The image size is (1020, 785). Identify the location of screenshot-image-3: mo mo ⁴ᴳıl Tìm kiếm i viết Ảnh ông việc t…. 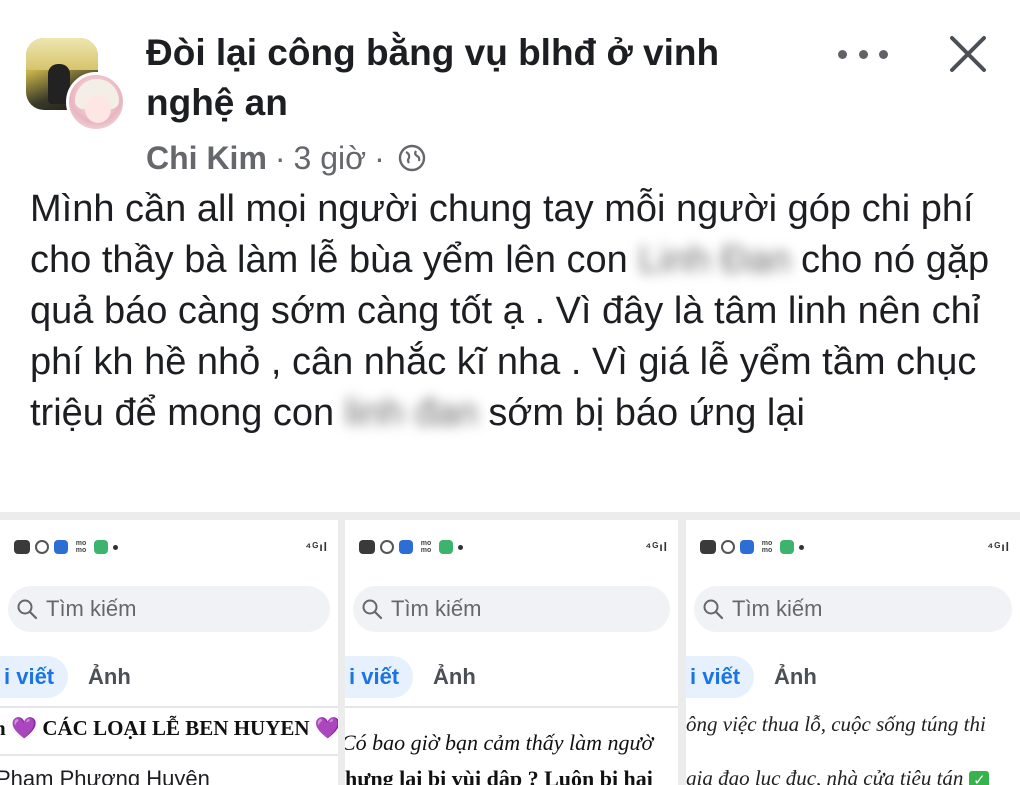
(853, 652).